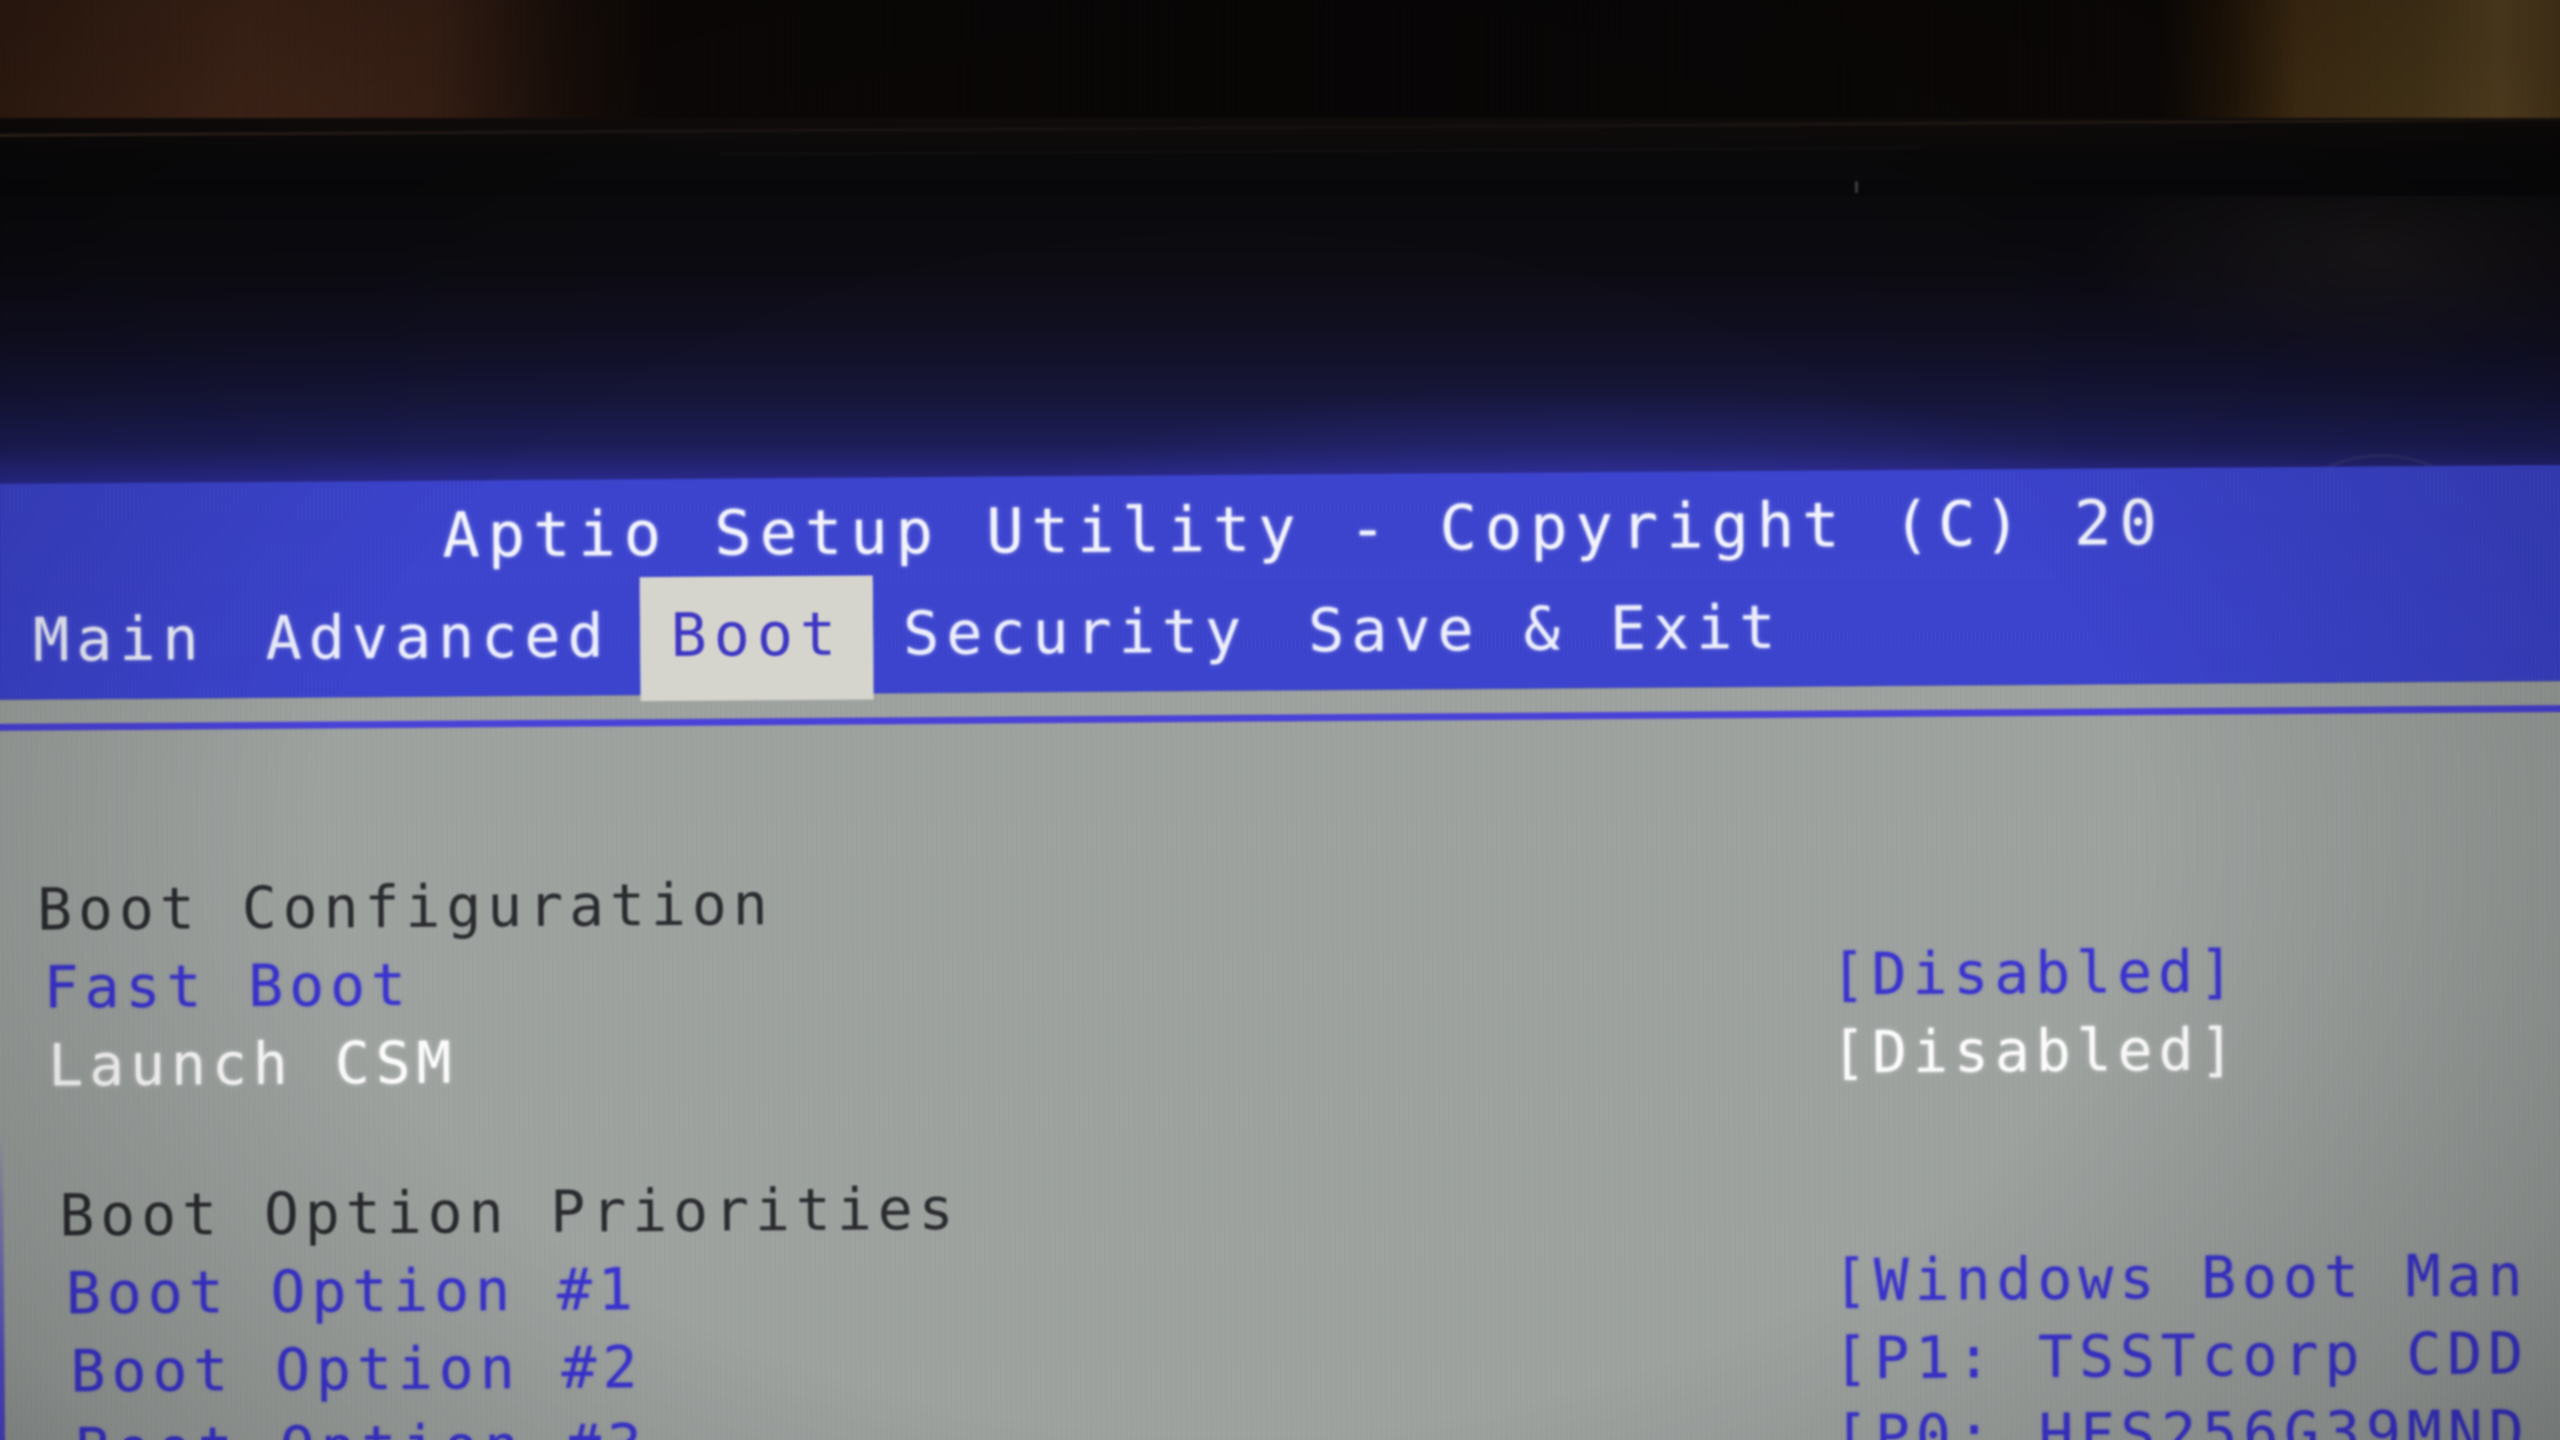  What do you see at coordinates (1076, 633) in the screenshot?
I see `tab-security: Security` at bounding box center [1076, 633].